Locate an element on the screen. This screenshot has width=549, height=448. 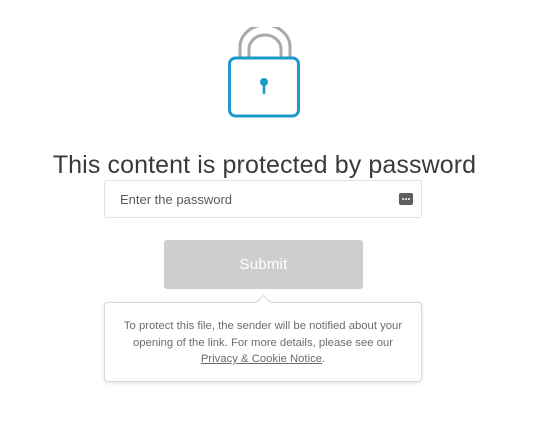
submit-button: Submit is located at coordinates (263, 264).